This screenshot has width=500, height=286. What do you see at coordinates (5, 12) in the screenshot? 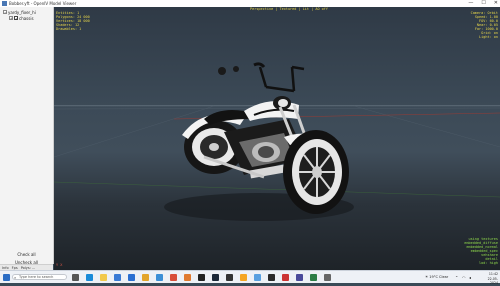
I see `collapse-icon: −` at bounding box center [5, 12].